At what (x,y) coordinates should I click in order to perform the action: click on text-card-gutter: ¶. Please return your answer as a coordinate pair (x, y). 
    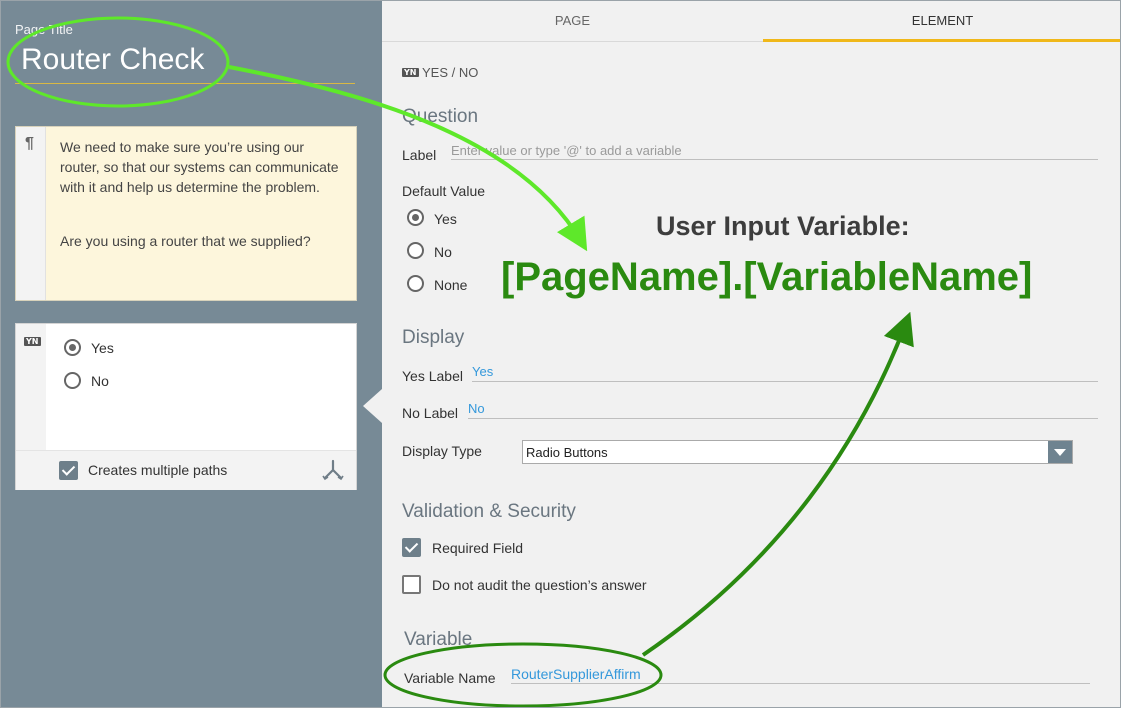
    Looking at the image, I should click on (31, 213).